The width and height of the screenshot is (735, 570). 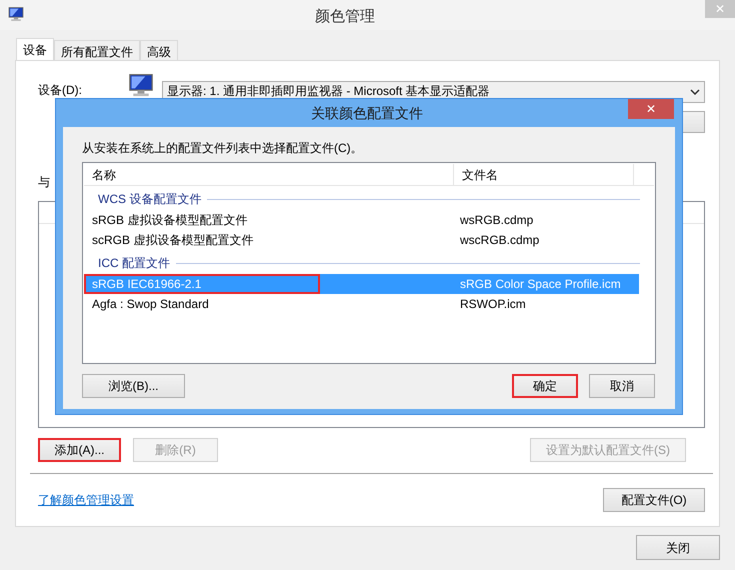 I want to click on help-link: 了解颜色管理设置, so click(x=86, y=500).